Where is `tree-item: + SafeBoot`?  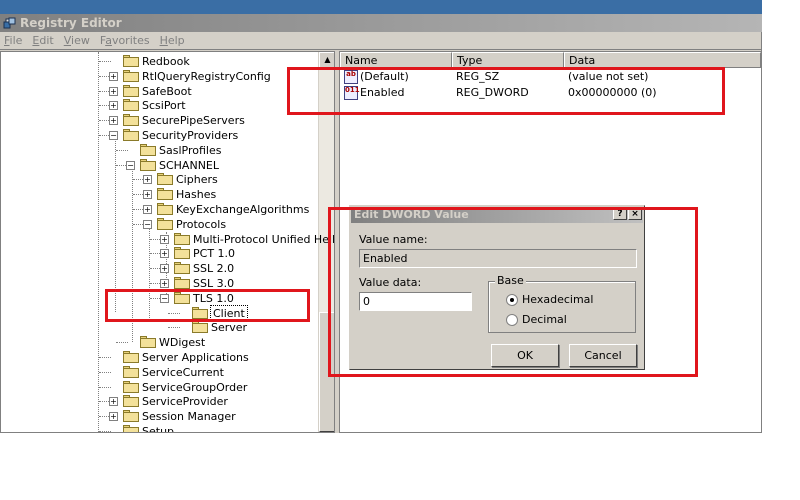 tree-item: + SafeBoot is located at coordinates (205, 91).